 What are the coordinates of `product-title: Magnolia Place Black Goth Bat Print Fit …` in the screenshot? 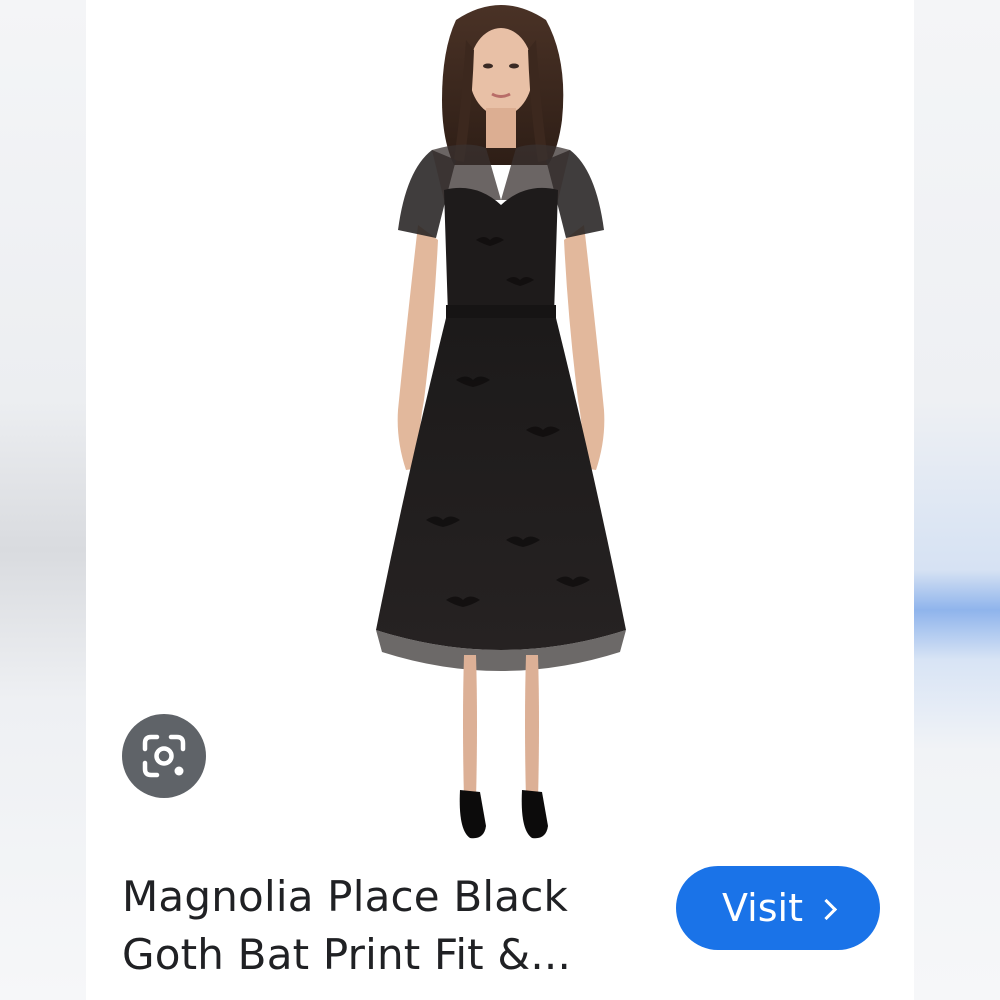 It's located at (382, 926).